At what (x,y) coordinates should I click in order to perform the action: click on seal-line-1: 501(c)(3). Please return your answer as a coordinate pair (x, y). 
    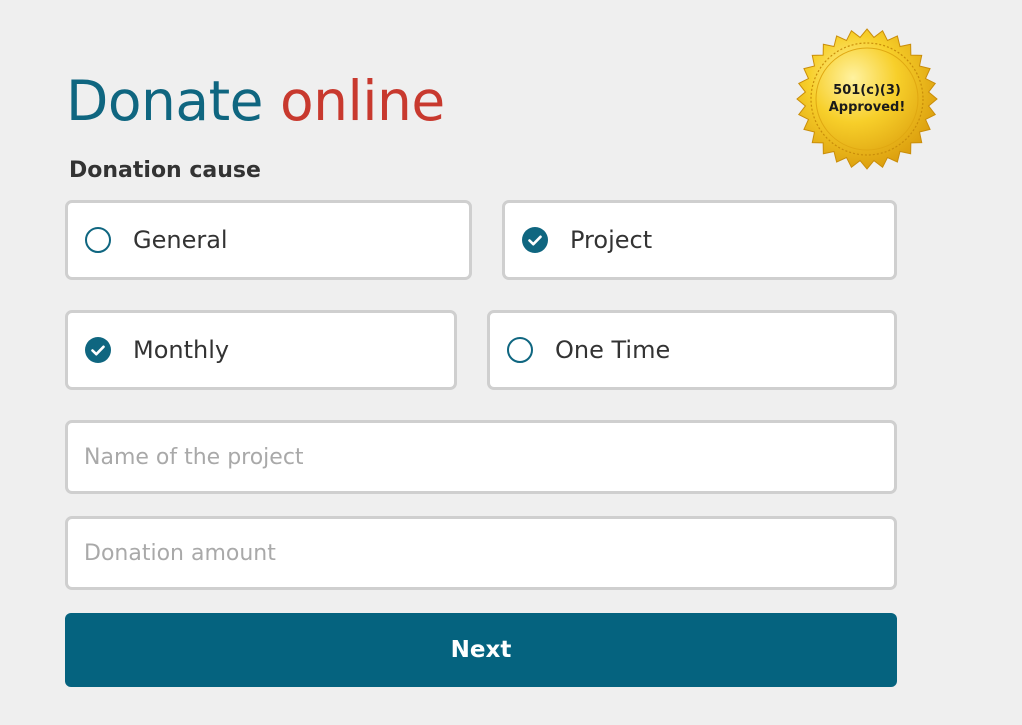
    Looking at the image, I should click on (867, 90).